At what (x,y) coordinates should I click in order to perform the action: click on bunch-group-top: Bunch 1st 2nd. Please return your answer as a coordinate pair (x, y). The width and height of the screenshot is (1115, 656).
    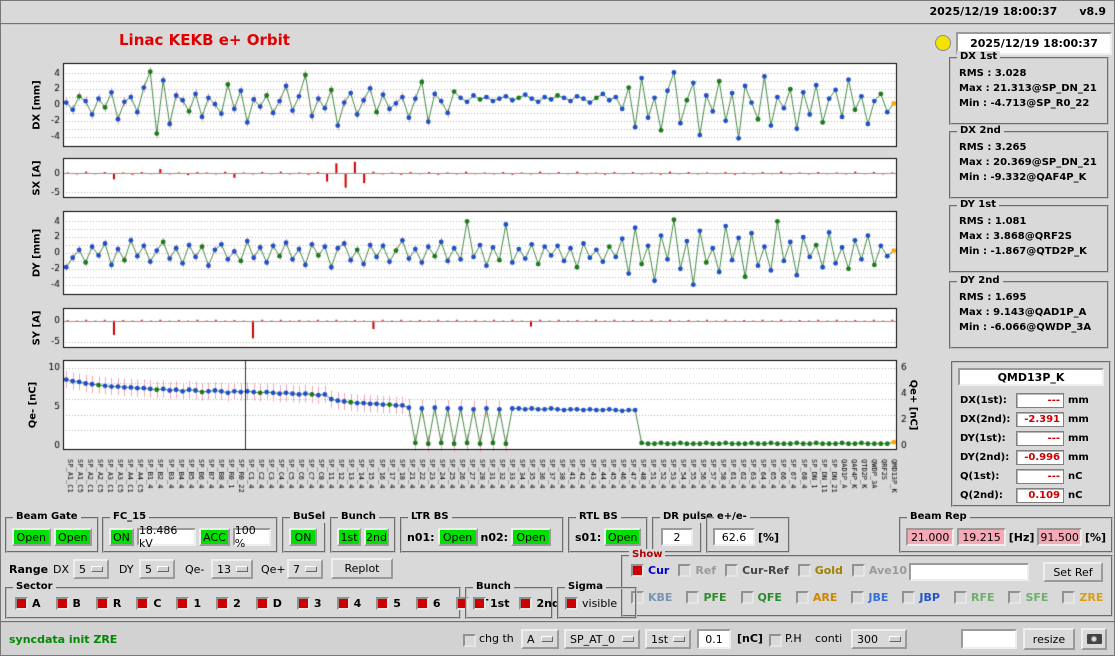
    Looking at the image, I should click on (363, 532).